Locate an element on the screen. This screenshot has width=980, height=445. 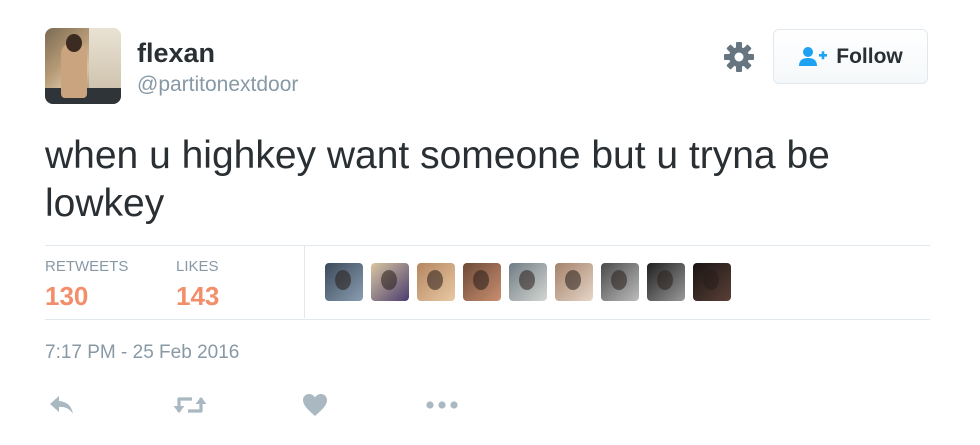
likes-label: LIKES is located at coordinates (197, 266).